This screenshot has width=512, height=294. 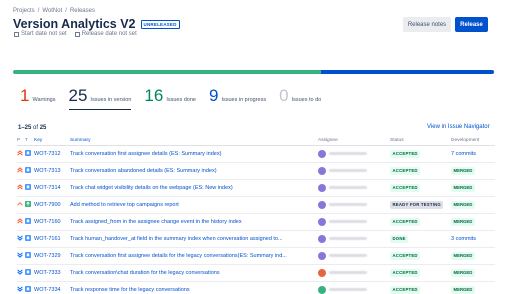 I want to click on view-in-issue-navigator-link: View in Issue Navigator, so click(x=458, y=127).